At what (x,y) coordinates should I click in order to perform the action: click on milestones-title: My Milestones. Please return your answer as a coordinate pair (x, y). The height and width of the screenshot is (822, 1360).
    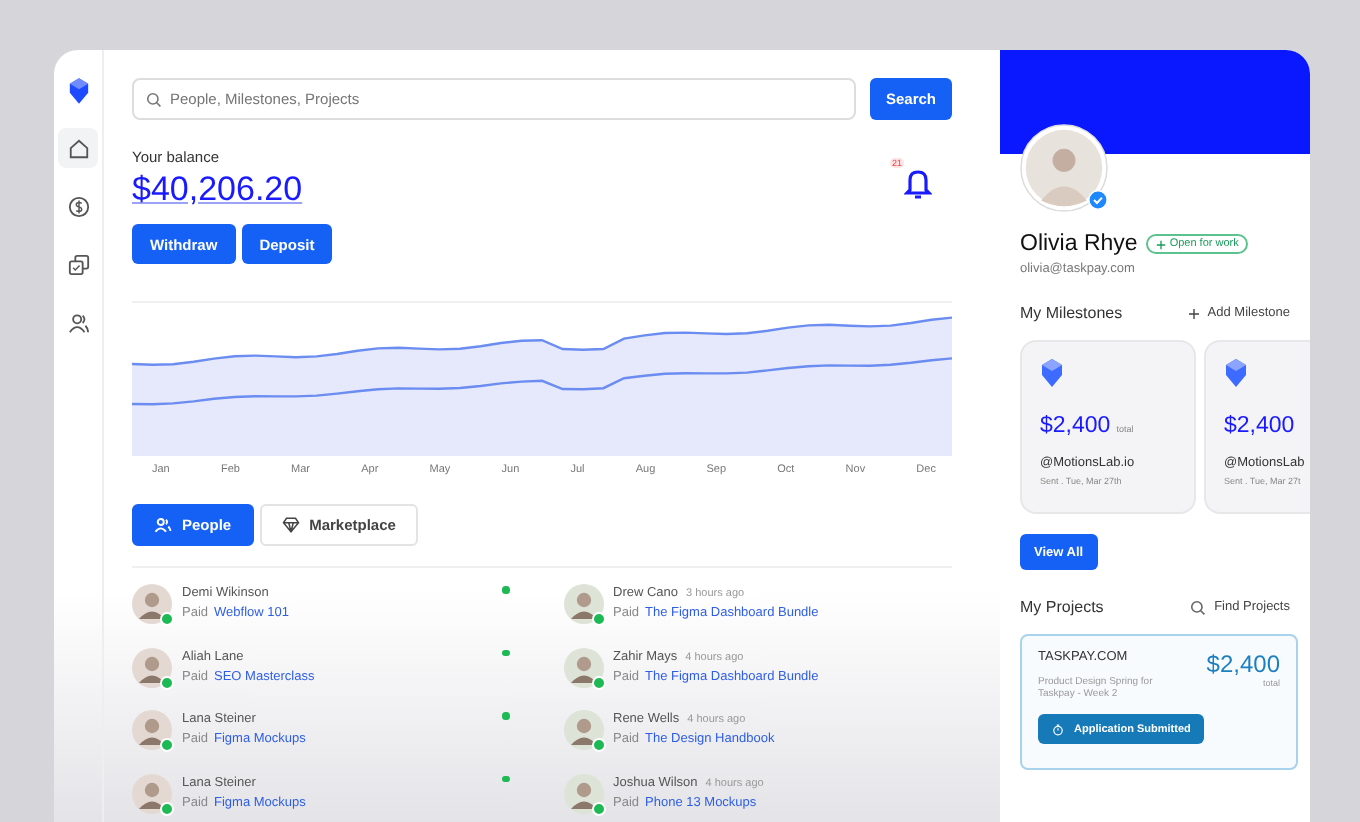
    Looking at the image, I should click on (1071, 313).